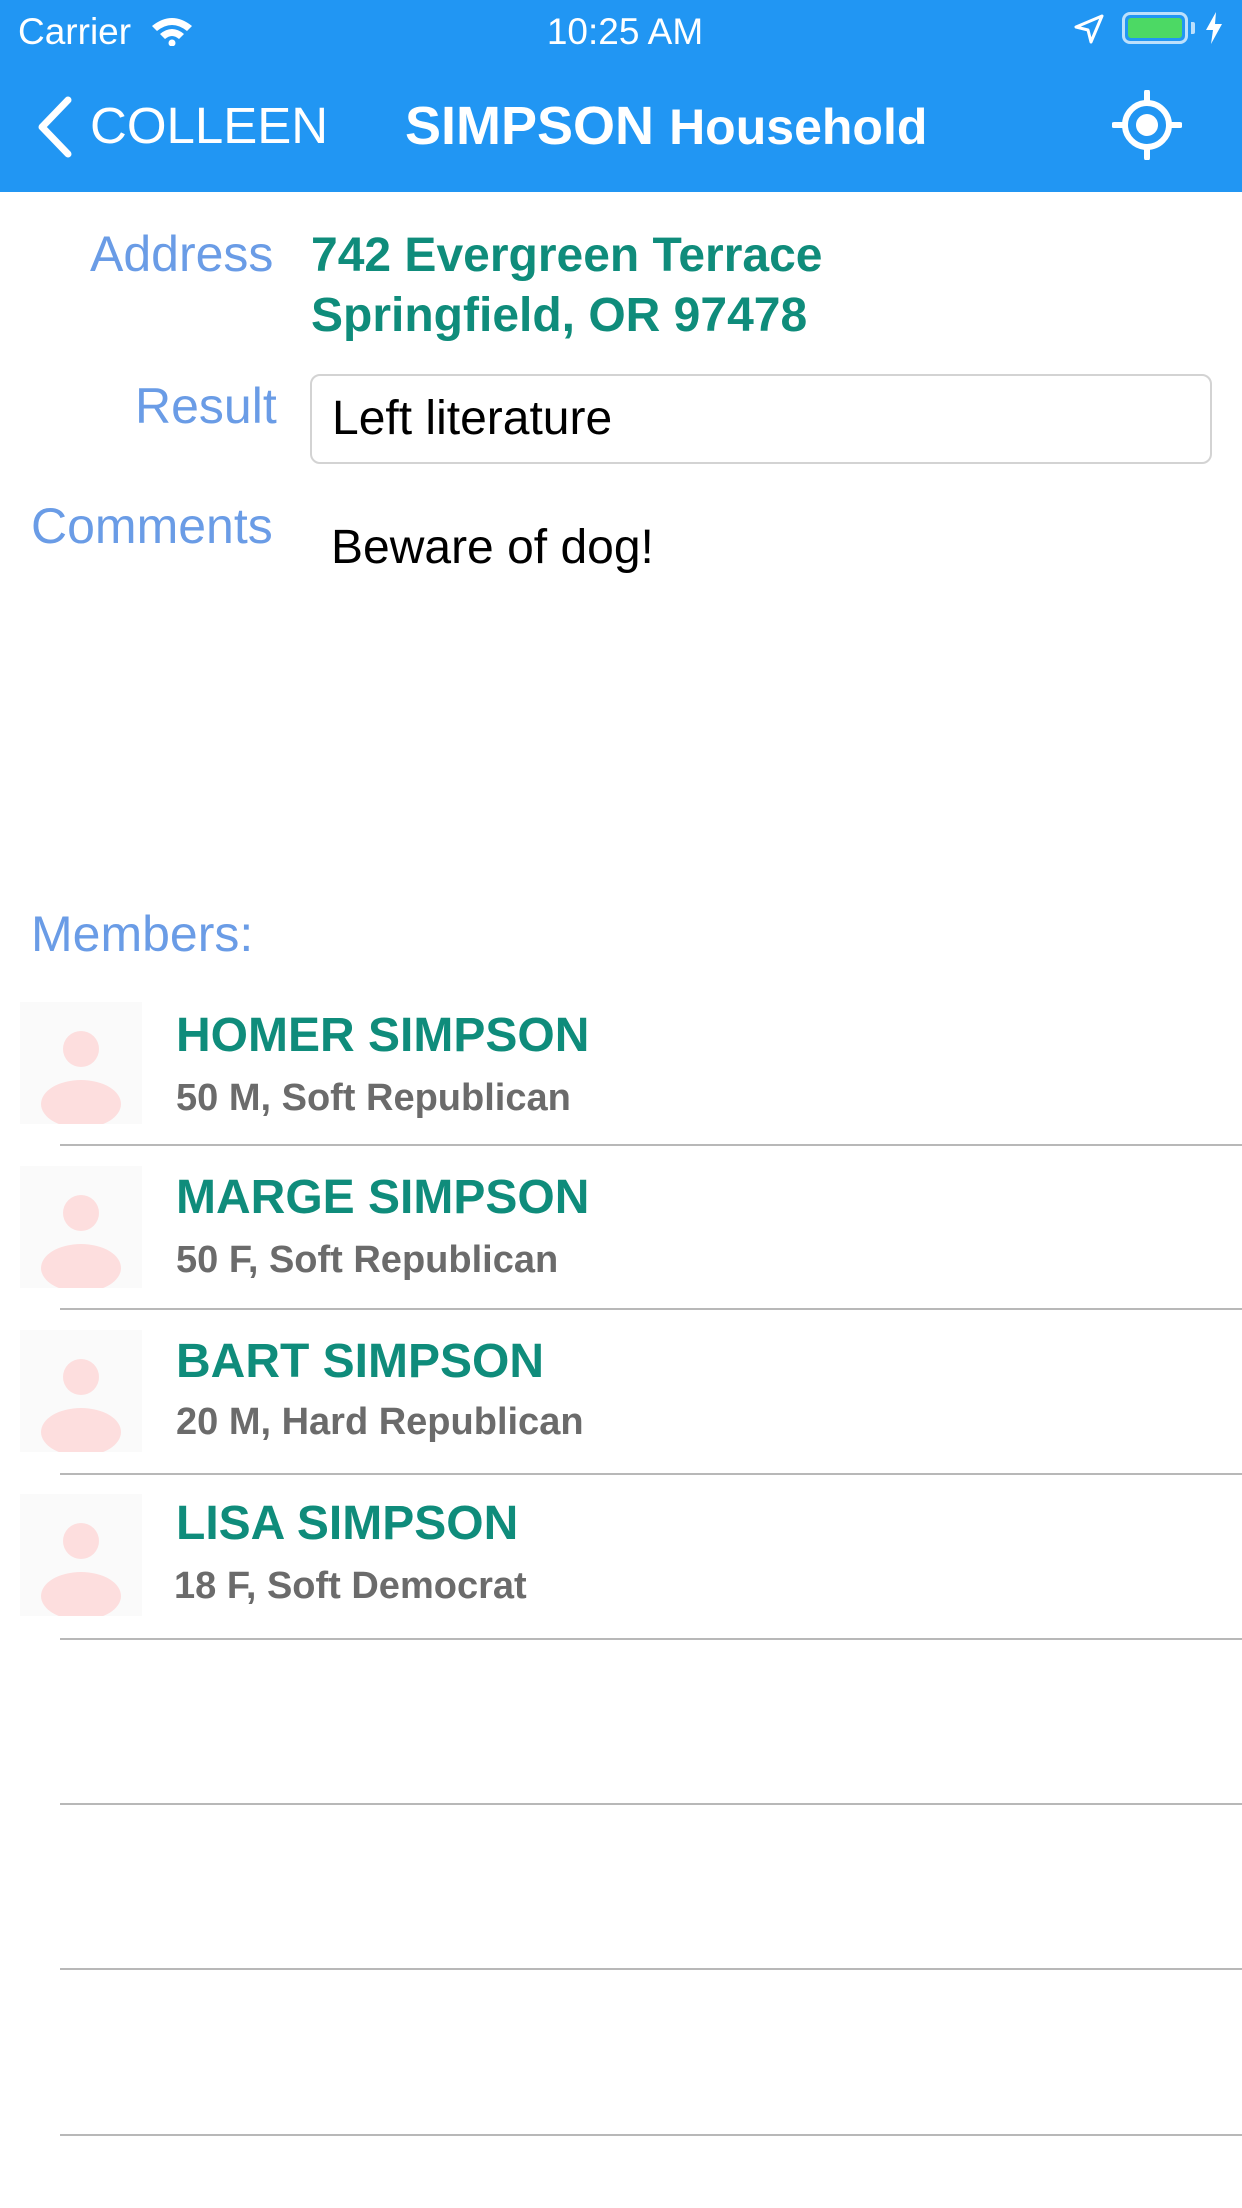 The image size is (1242, 2208). Describe the element at coordinates (360, 1361) in the screenshot. I see `member-name: BART SIMPSON` at that location.